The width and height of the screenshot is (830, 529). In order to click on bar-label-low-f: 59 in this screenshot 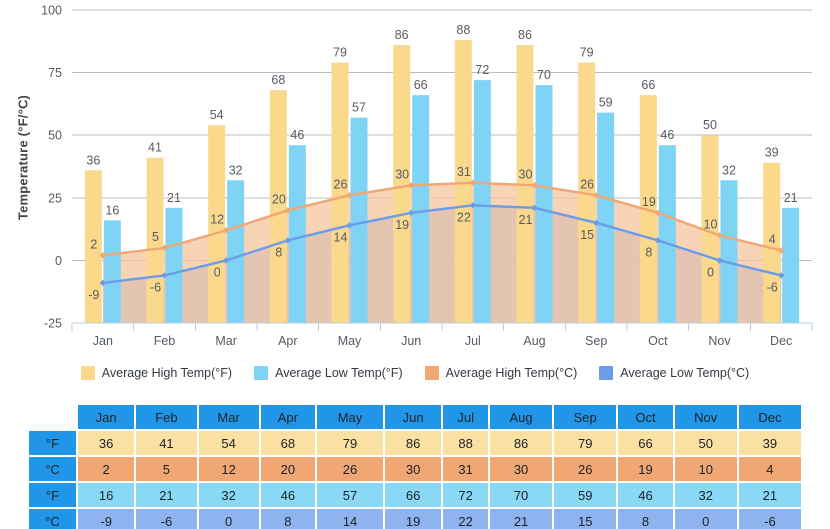, I will do `click(606, 103)`.